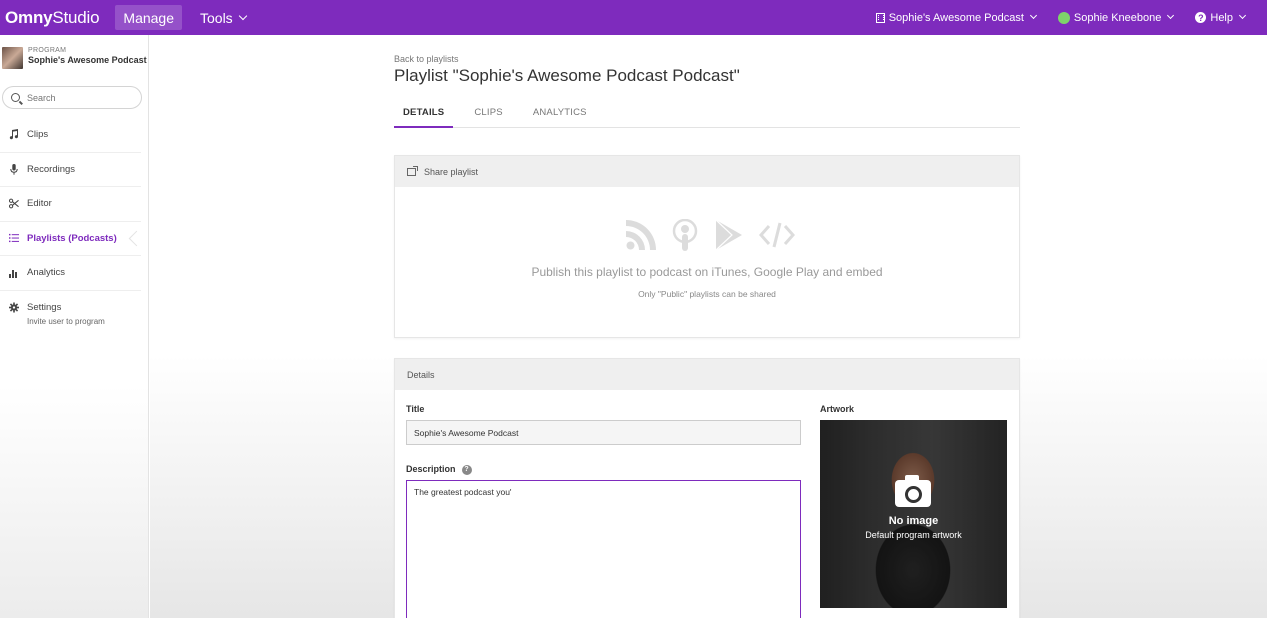 Image resolution: width=1267 pixels, height=618 pixels. Describe the element at coordinates (426, 59) in the screenshot. I see `back-to-playlists-link: Back to playlists` at that location.